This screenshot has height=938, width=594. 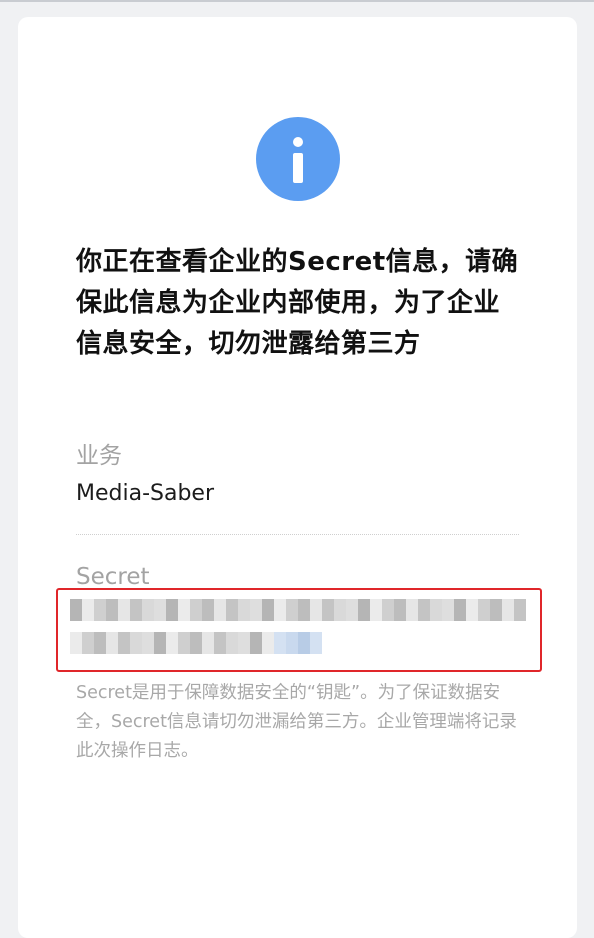 What do you see at coordinates (299, 630) in the screenshot?
I see `secret-value-highlight-box` at bounding box center [299, 630].